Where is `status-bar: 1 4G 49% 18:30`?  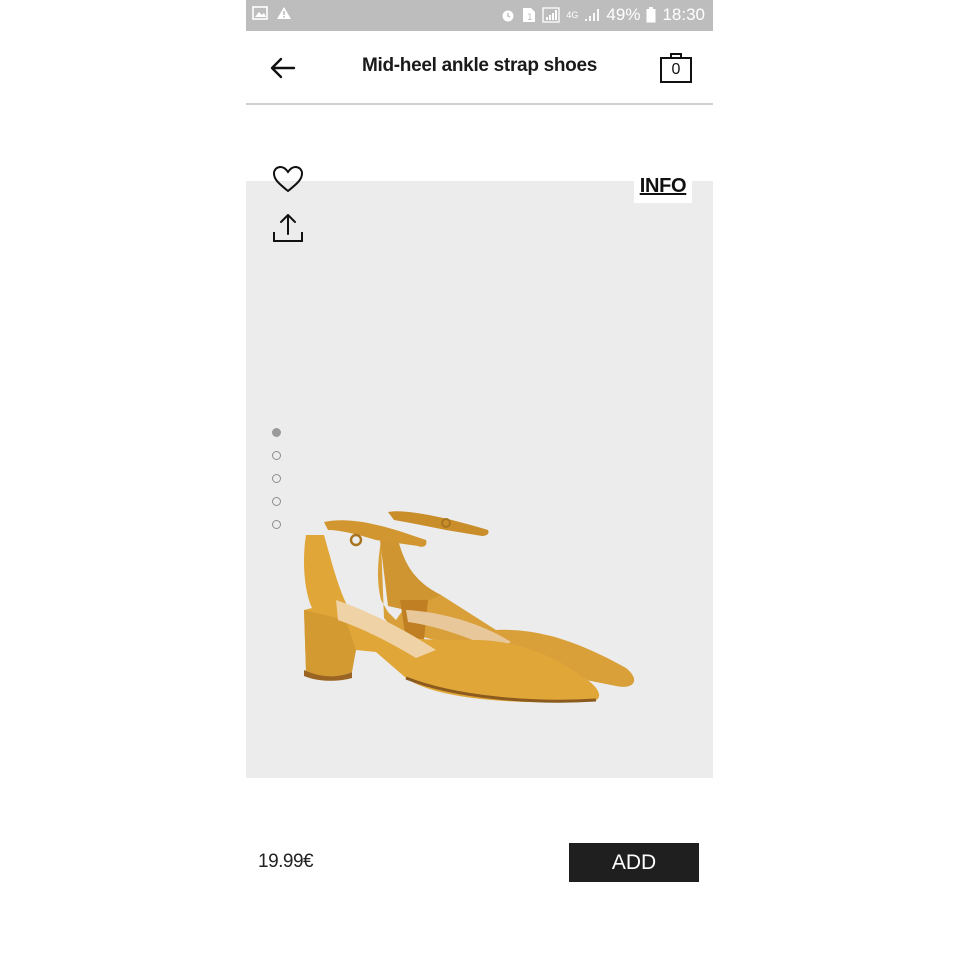 status-bar: 1 4G 49% 18:30 is located at coordinates (479, 15).